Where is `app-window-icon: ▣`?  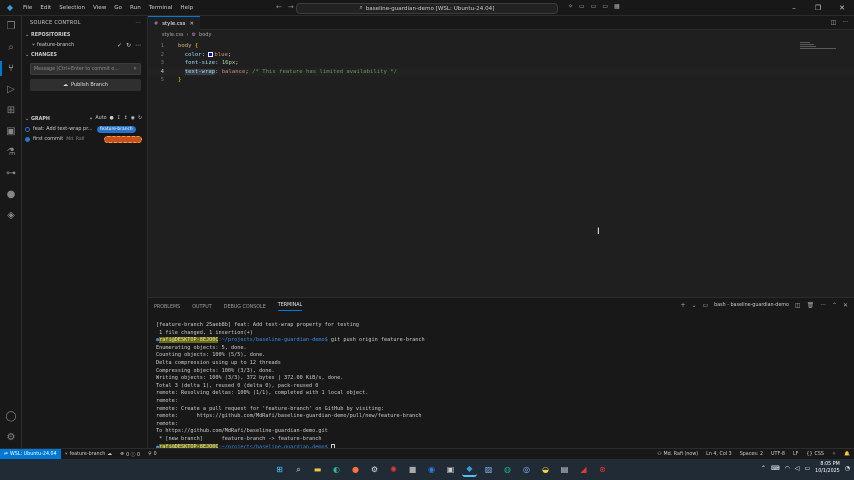 app-window-icon: ▣ is located at coordinates (450, 469).